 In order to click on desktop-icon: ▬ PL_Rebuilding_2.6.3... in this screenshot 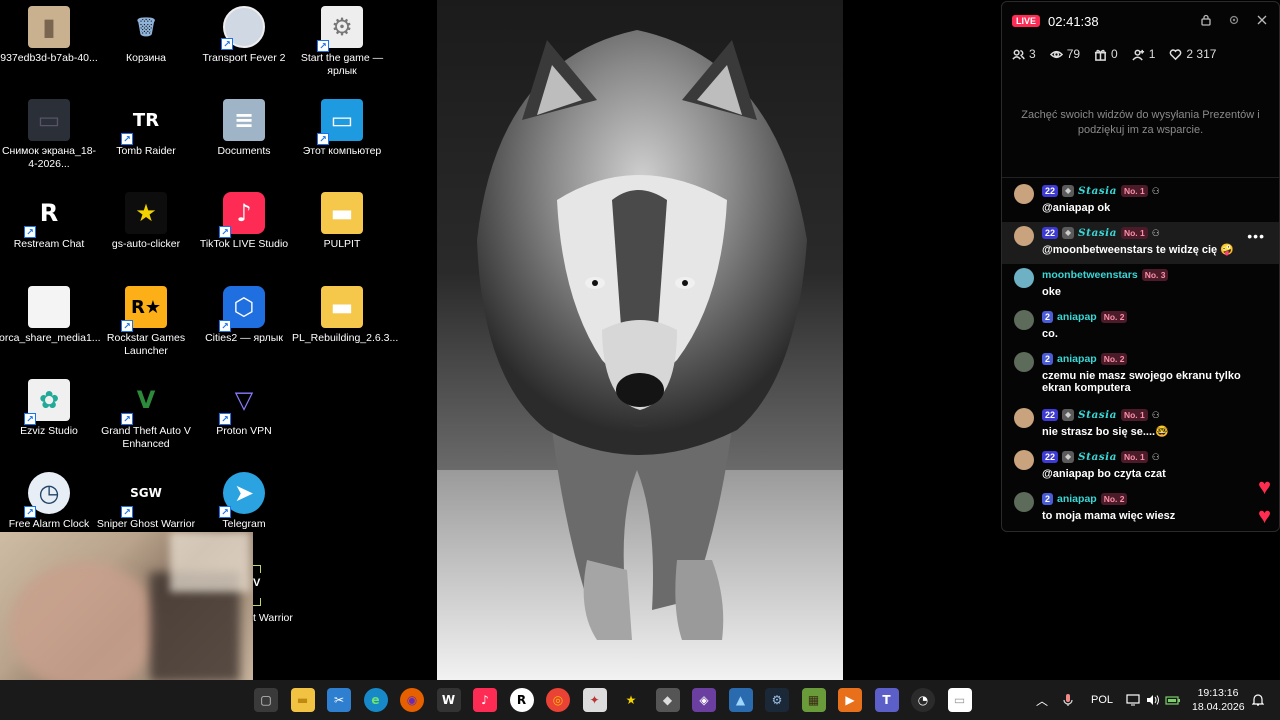, I will do `click(345, 325)`.